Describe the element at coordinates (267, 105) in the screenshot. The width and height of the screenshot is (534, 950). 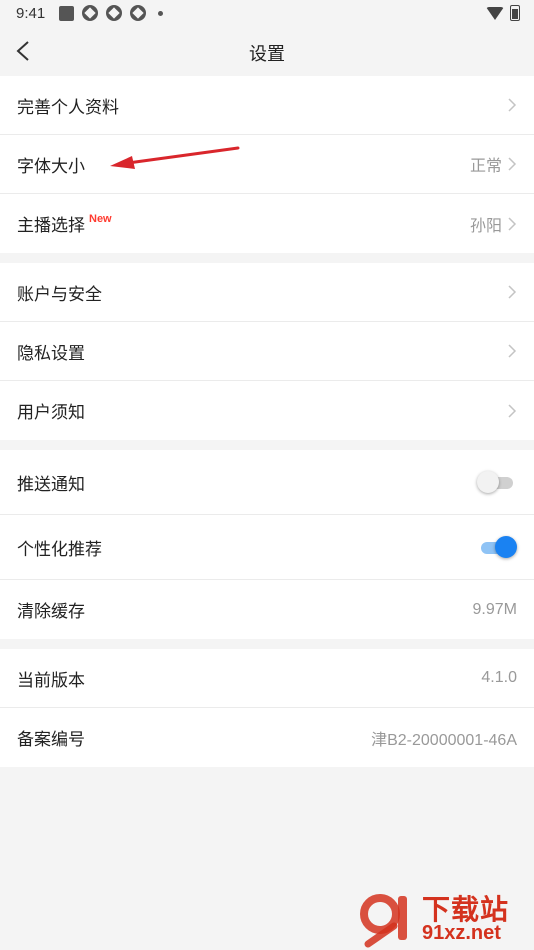
I see `settings-row-complete-profile: 完善个人资料` at that location.